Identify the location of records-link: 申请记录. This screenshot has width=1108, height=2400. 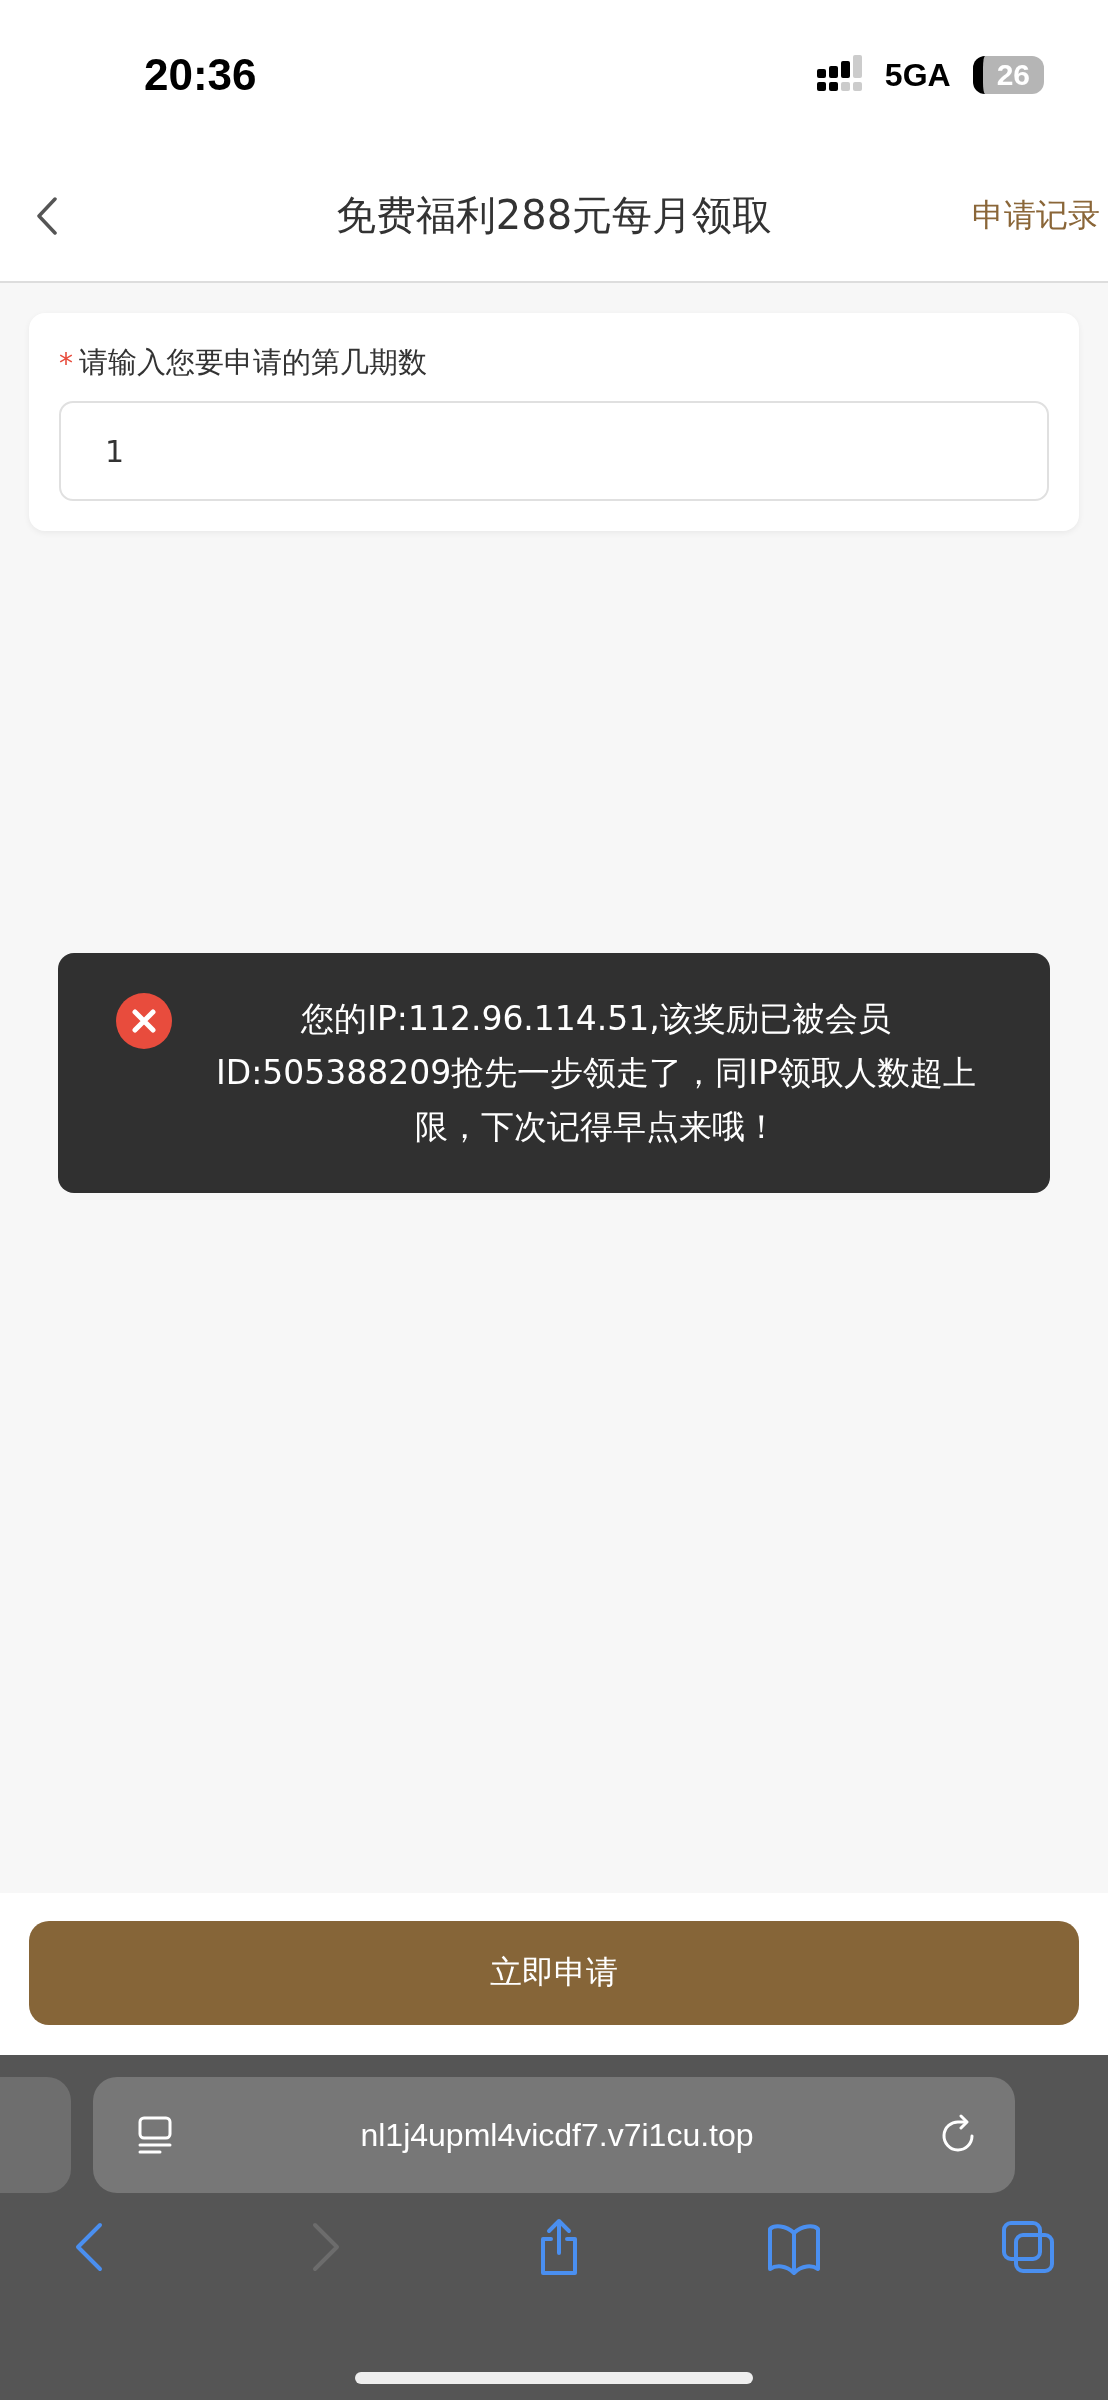
(1036, 215).